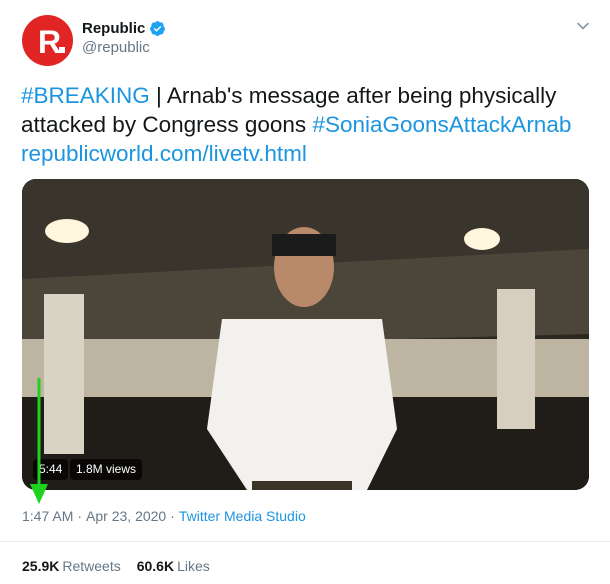  I want to click on likes-label: Likes, so click(193, 566).